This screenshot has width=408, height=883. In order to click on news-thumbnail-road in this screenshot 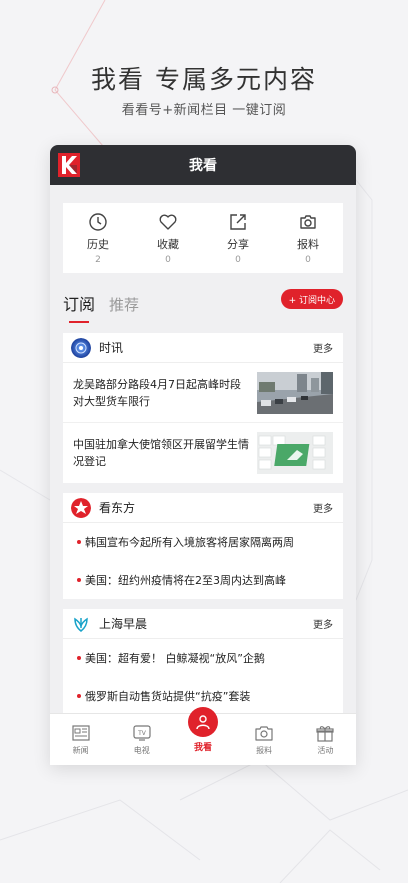, I will do `click(295, 392)`.